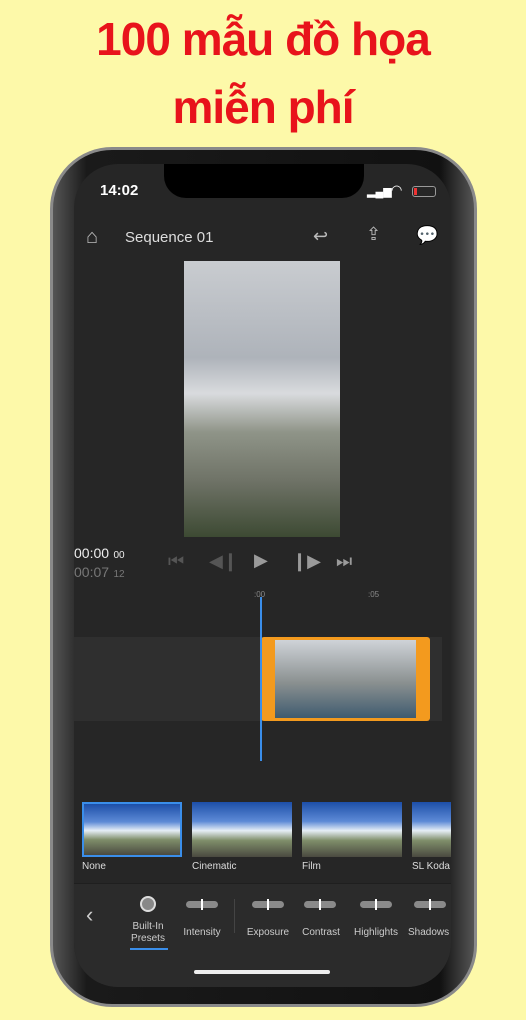 The width and height of the screenshot is (526, 1020). What do you see at coordinates (223, 561) in the screenshot?
I see `step-back-icon: ◀❙` at bounding box center [223, 561].